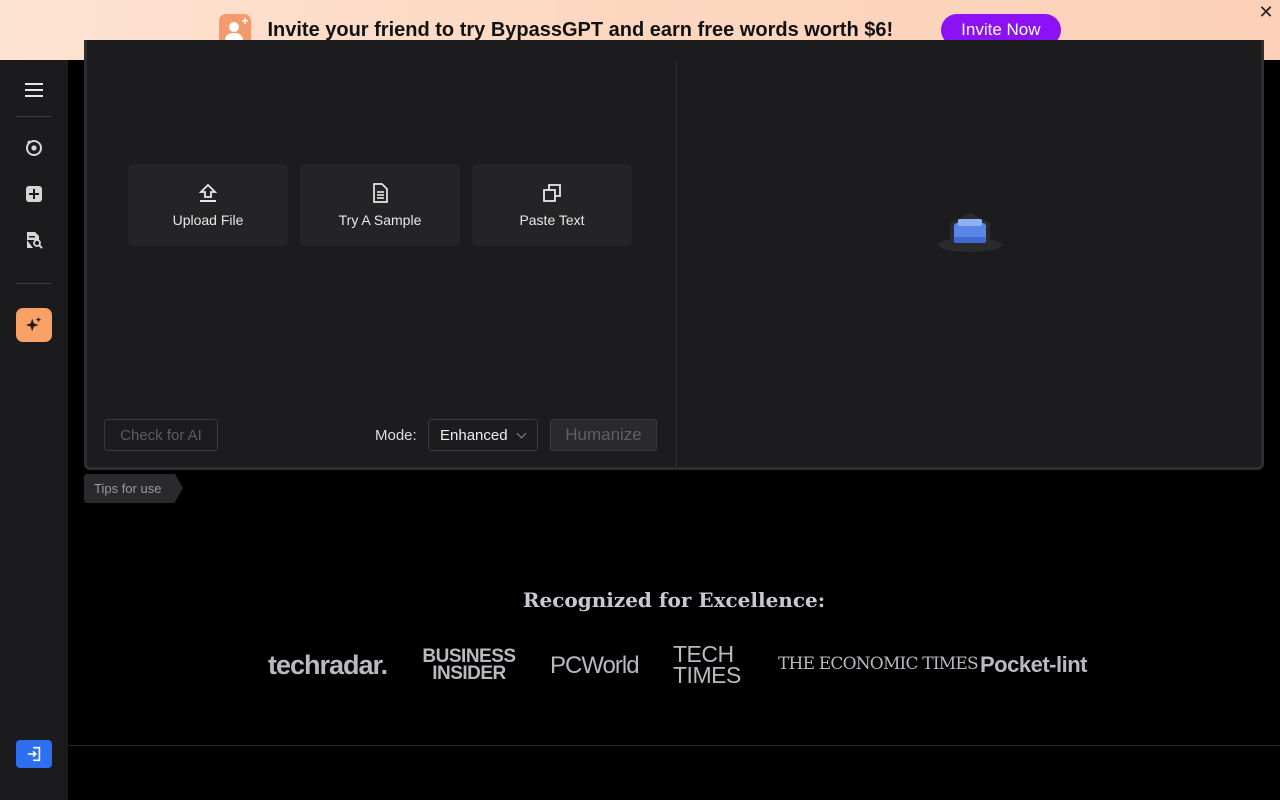  I want to click on business-insider-logo: BUSINESS INSIDER, so click(469, 665).